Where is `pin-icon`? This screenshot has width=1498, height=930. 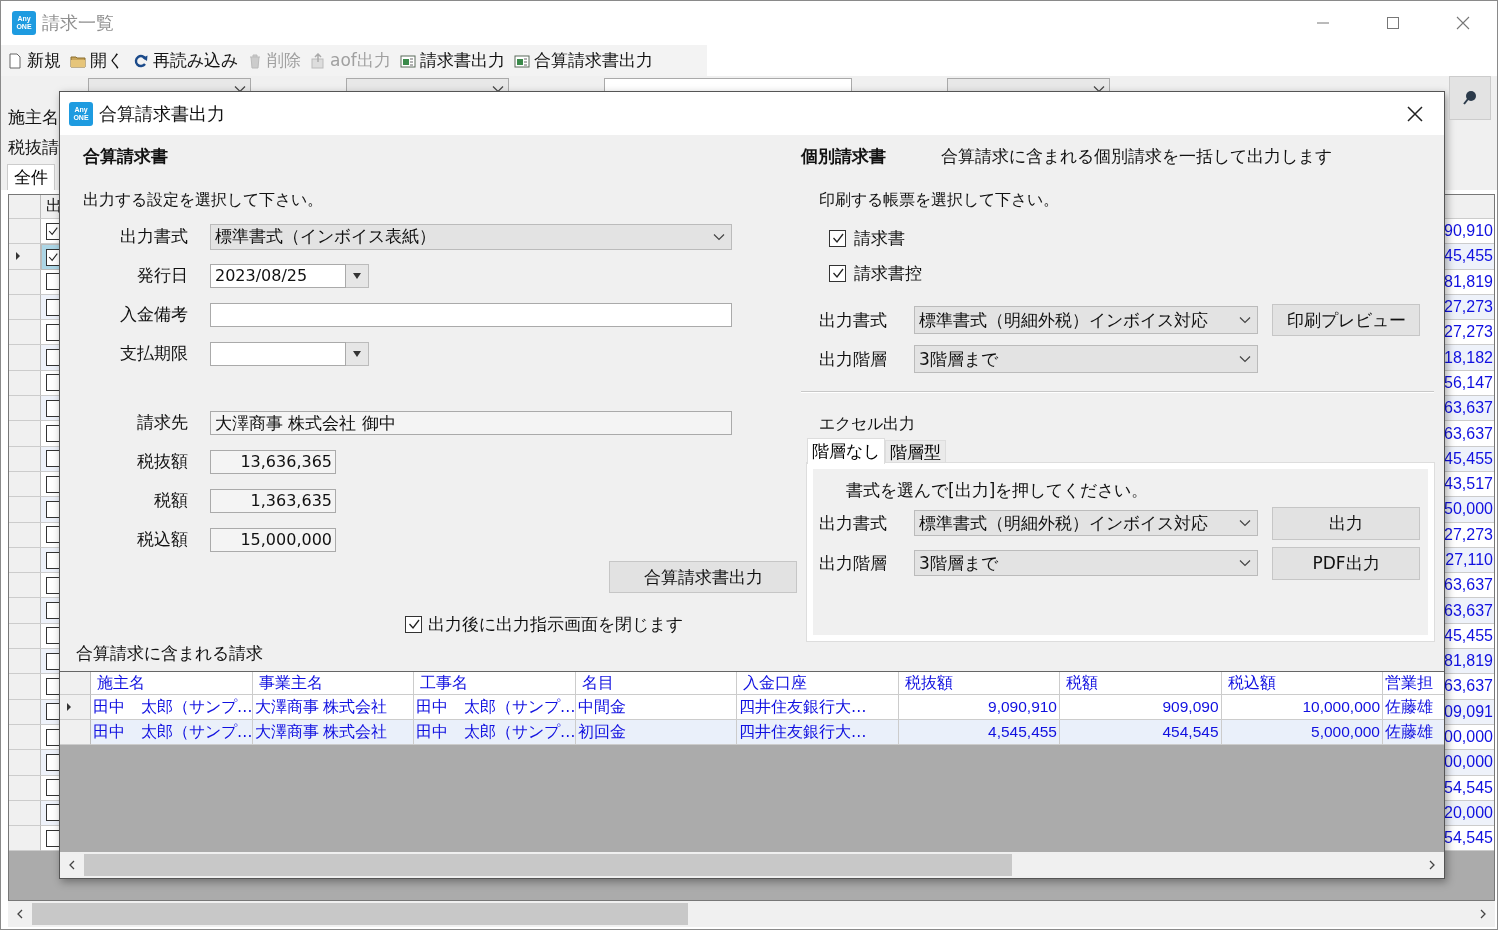 pin-icon is located at coordinates (1470, 98).